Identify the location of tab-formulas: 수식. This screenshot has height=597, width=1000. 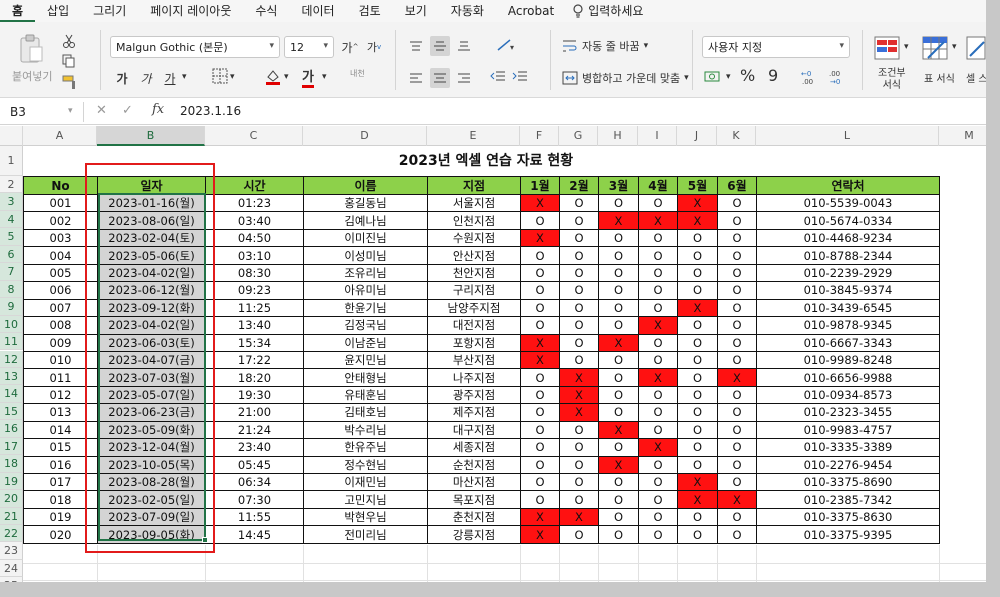
(266, 11).